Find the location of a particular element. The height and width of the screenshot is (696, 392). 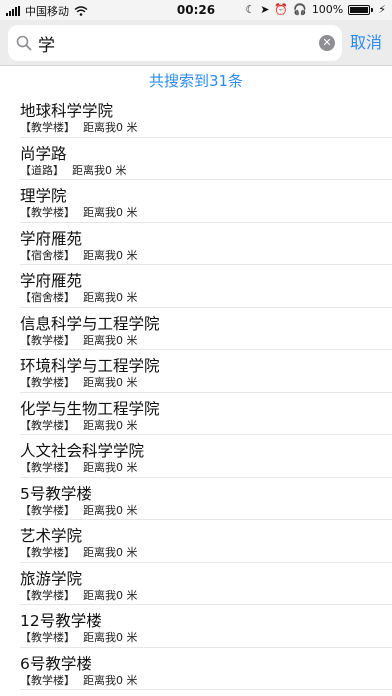

status-bar: 中国移动 00:26 ☾ ➤ ⏰ 🎧 100% ⚡ is located at coordinates (196, 10).